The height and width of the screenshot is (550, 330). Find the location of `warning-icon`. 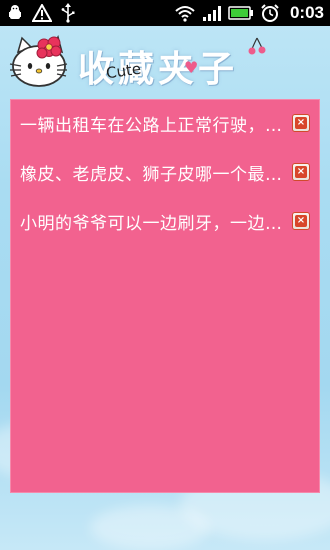

warning-icon is located at coordinates (42, 13).